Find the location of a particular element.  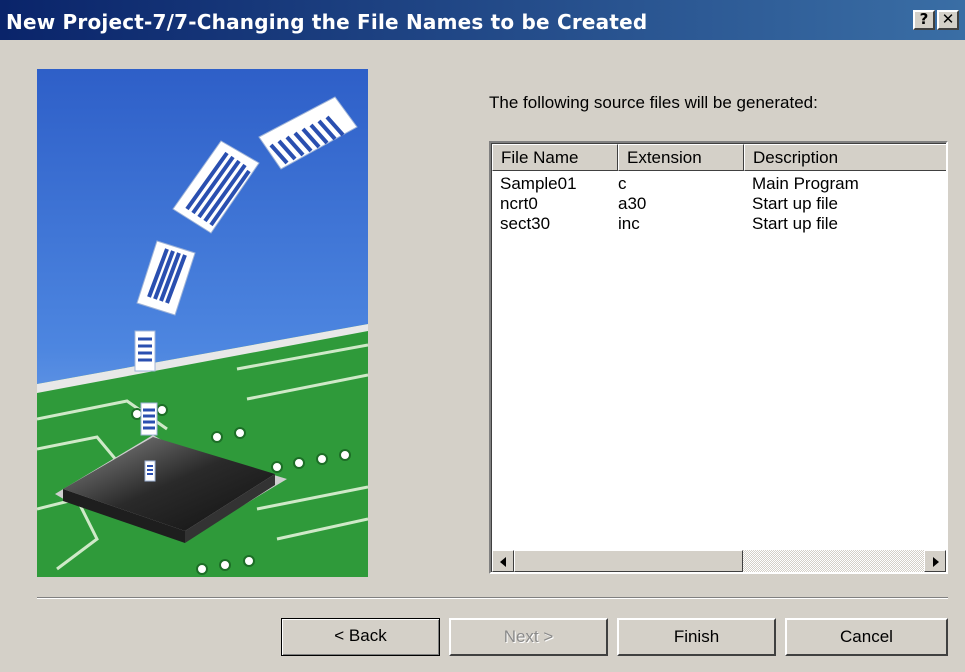

scroll-right-arrow-icon is located at coordinates (936, 562).